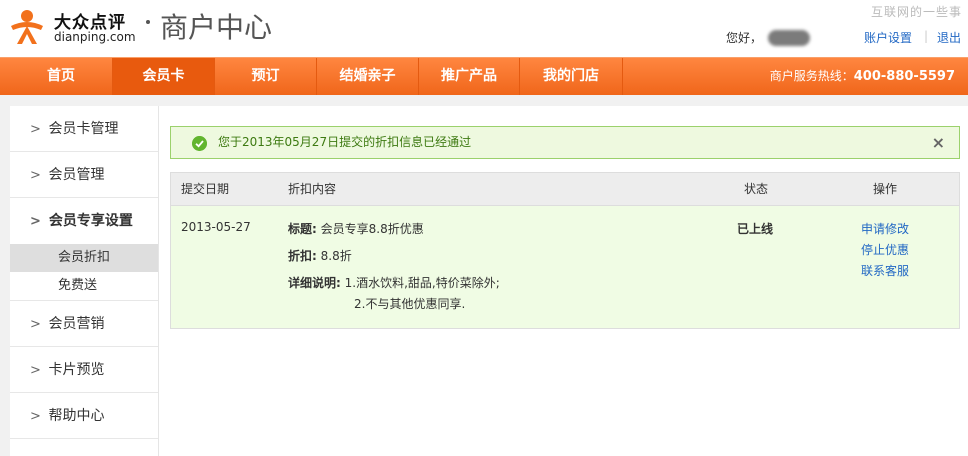 This screenshot has height=456, width=968. What do you see at coordinates (314, 283) in the screenshot?
I see `detail-description-label: 详细说明:` at bounding box center [314, 283].